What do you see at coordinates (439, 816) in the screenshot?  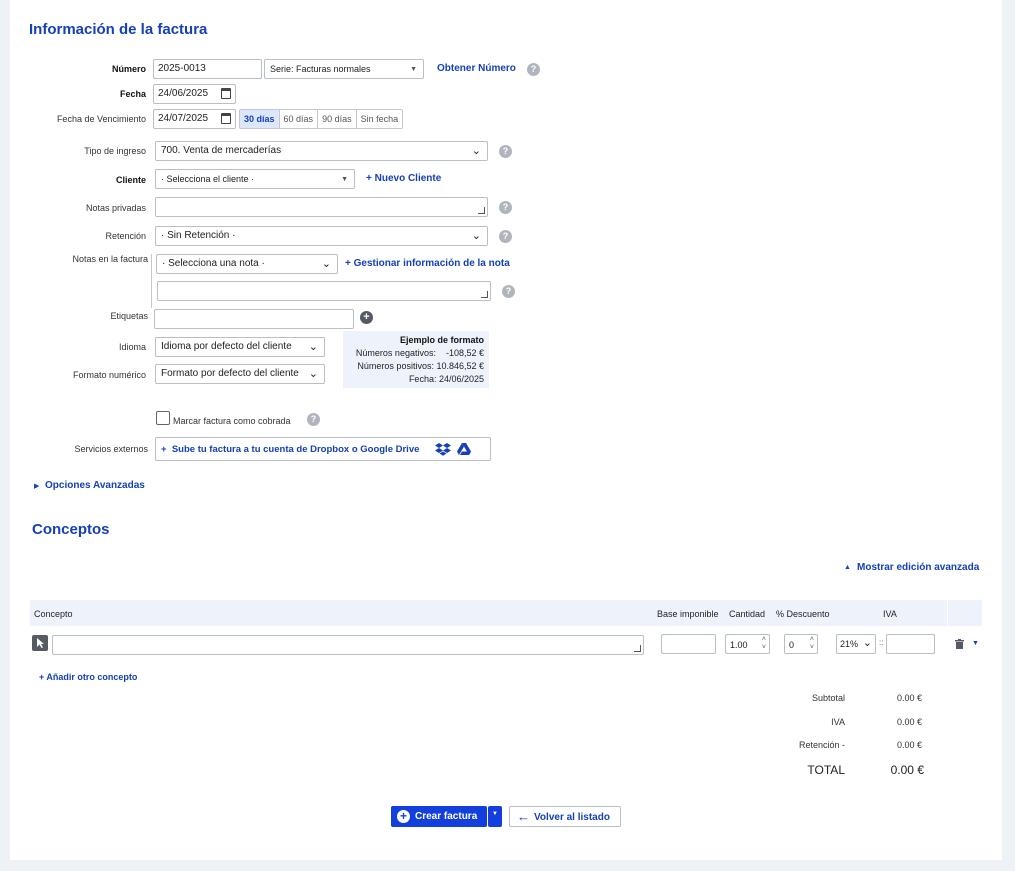 I see `crear-factura-button: + Crear factura` at bounding box center [439, 816].